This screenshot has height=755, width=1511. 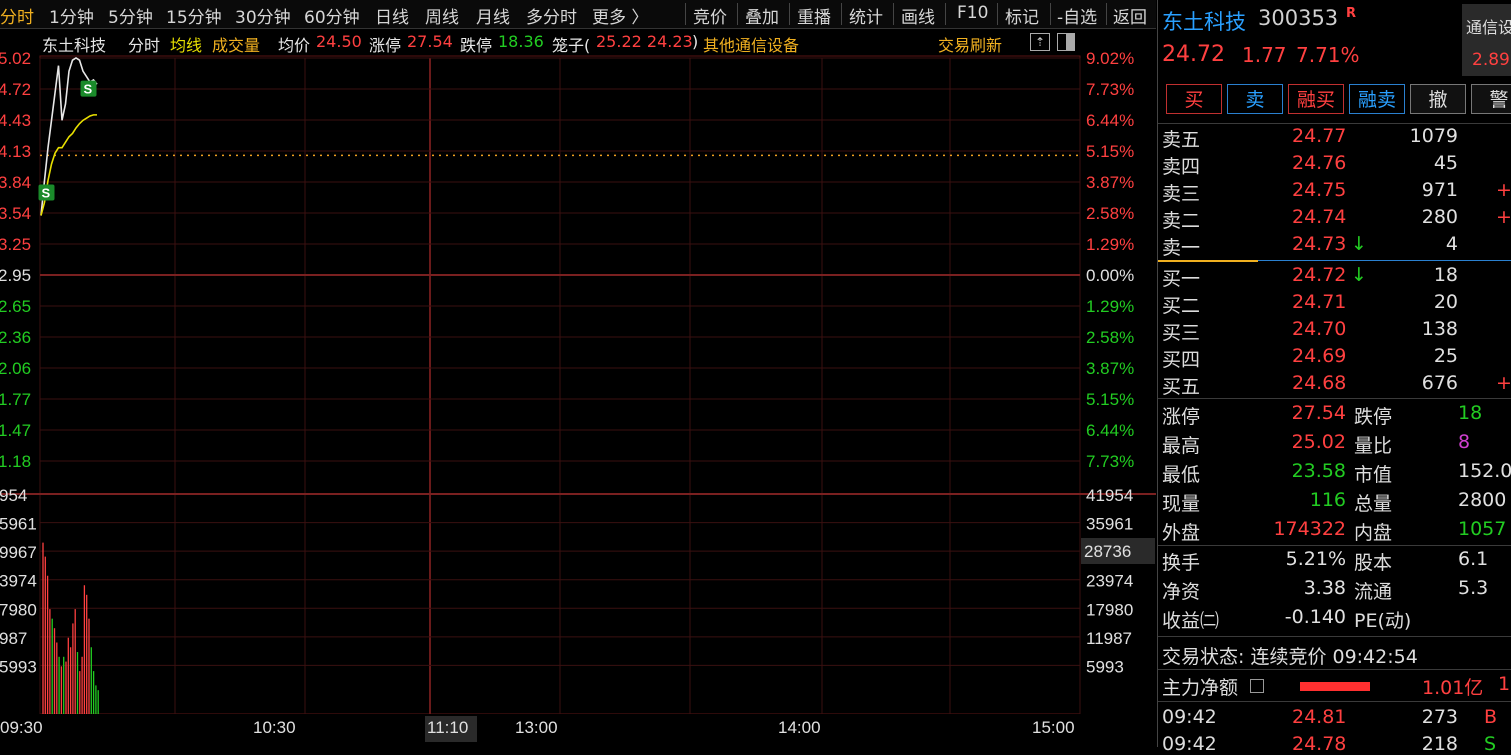 What do you see at coordinates (1373, 475) in the screenshot?
I see `stat-label: 市值` at bounding box center [1373, 475].